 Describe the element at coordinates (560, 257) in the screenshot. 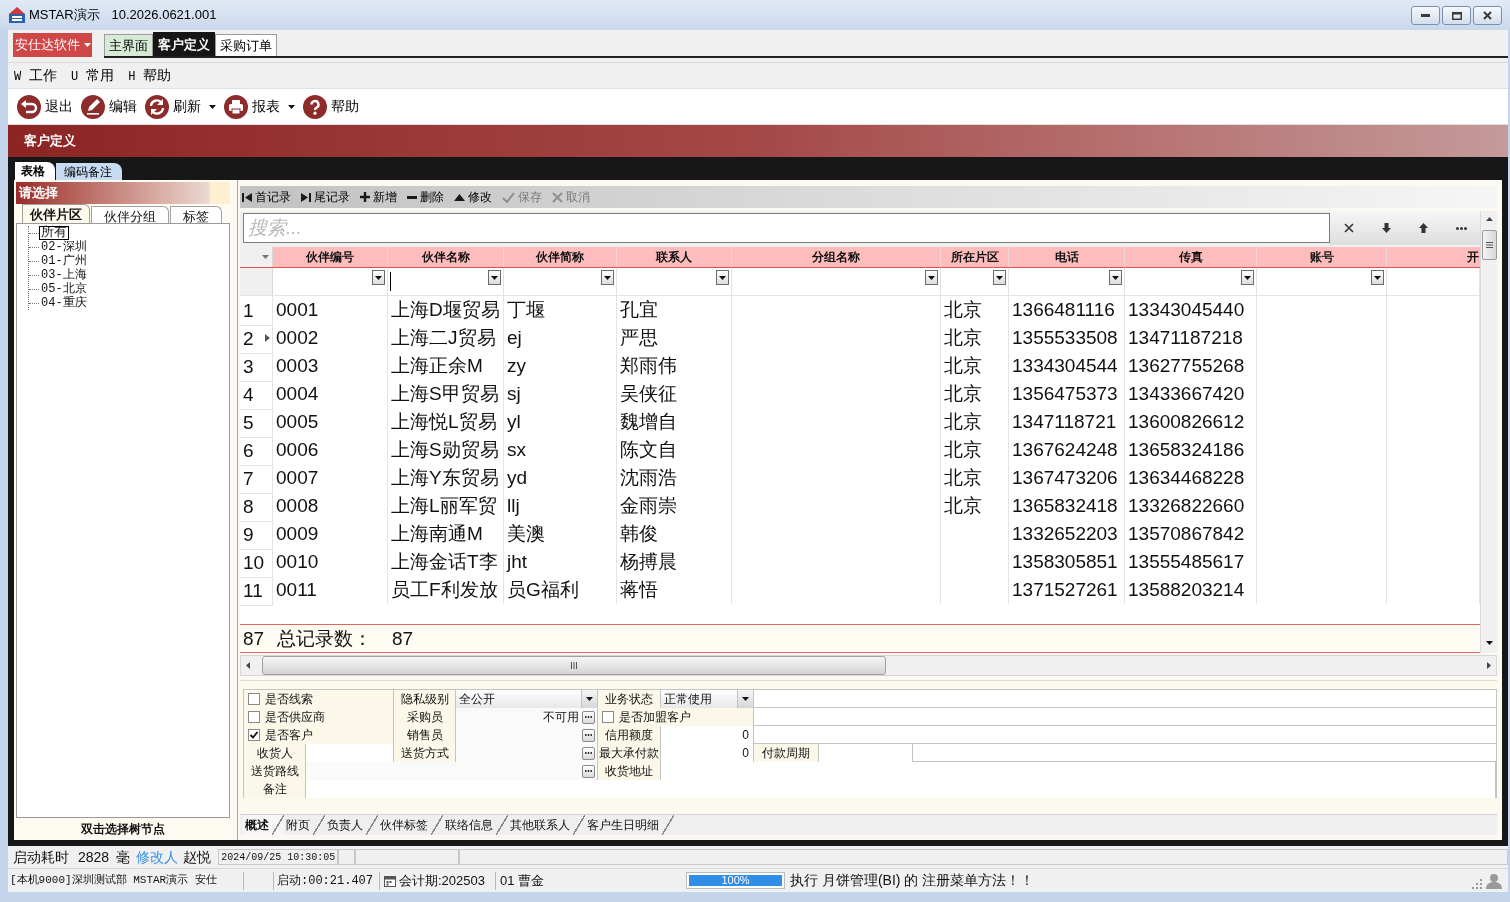

I see `column-header: 伙伴简称` at that location.